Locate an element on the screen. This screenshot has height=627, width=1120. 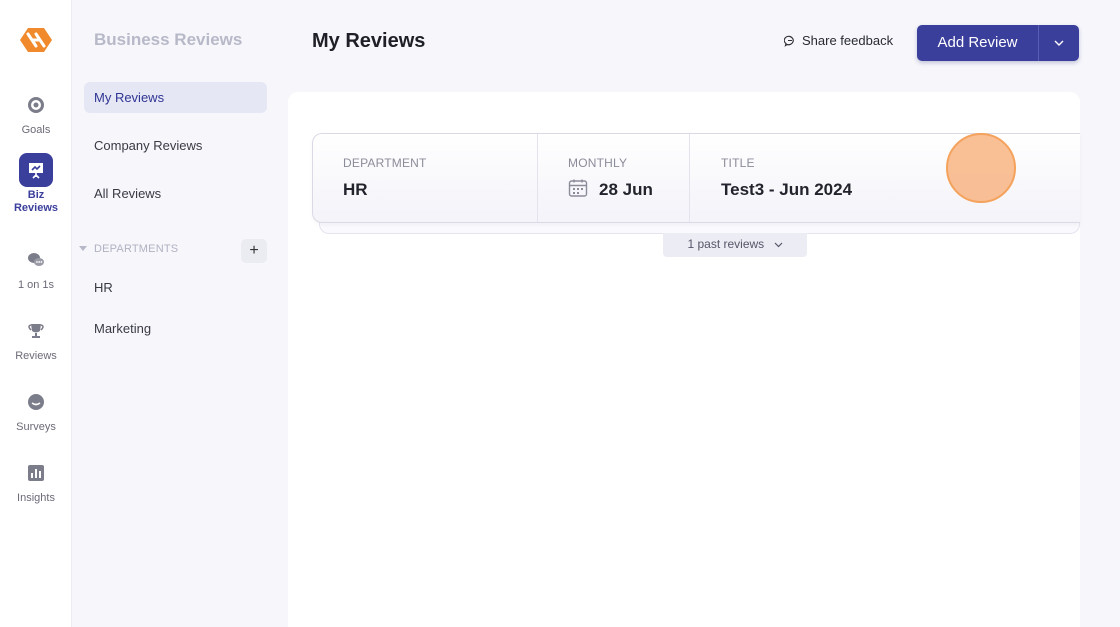
nav-surveys: Surveys is located at coordinates (36, 409).